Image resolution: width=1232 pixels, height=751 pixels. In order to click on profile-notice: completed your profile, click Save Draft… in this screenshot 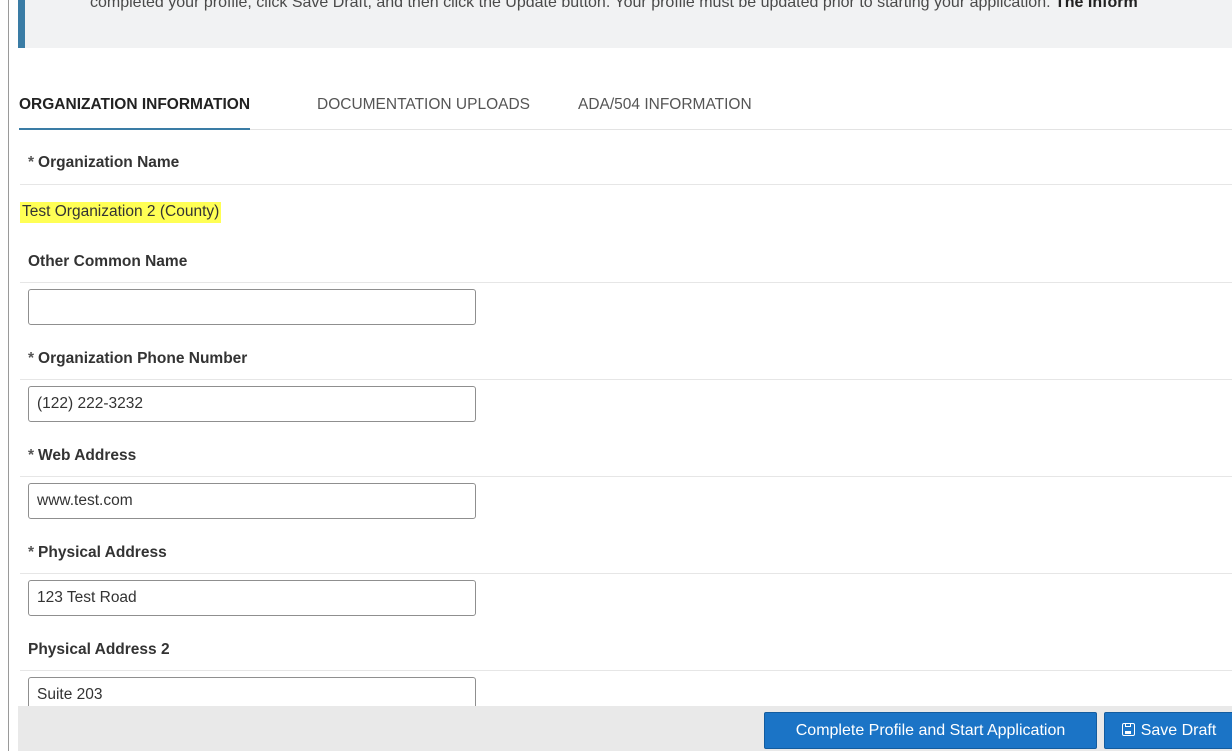, I will do `click(625, 24)`.